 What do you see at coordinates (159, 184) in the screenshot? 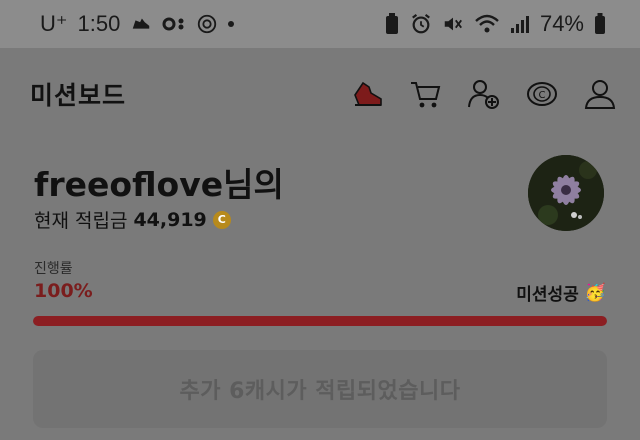
I see `username-heading: freeoflove님의` at bounding box center [159, 184].